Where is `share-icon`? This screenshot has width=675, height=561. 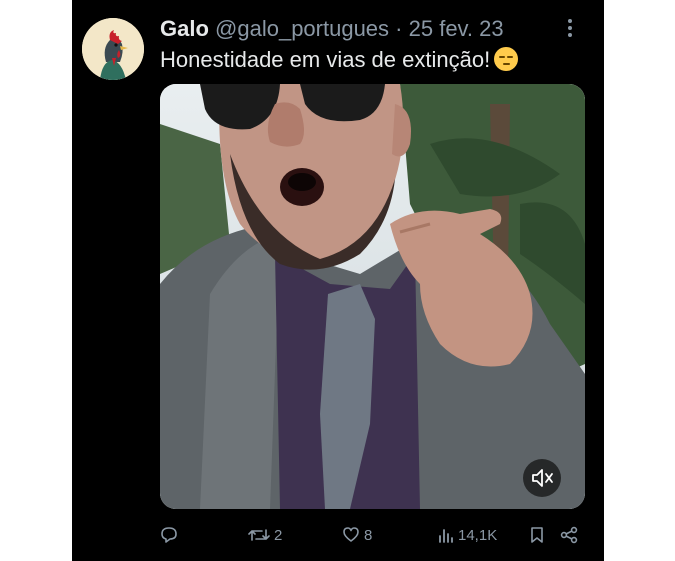 share-icon is located at coordinates (569, 535).